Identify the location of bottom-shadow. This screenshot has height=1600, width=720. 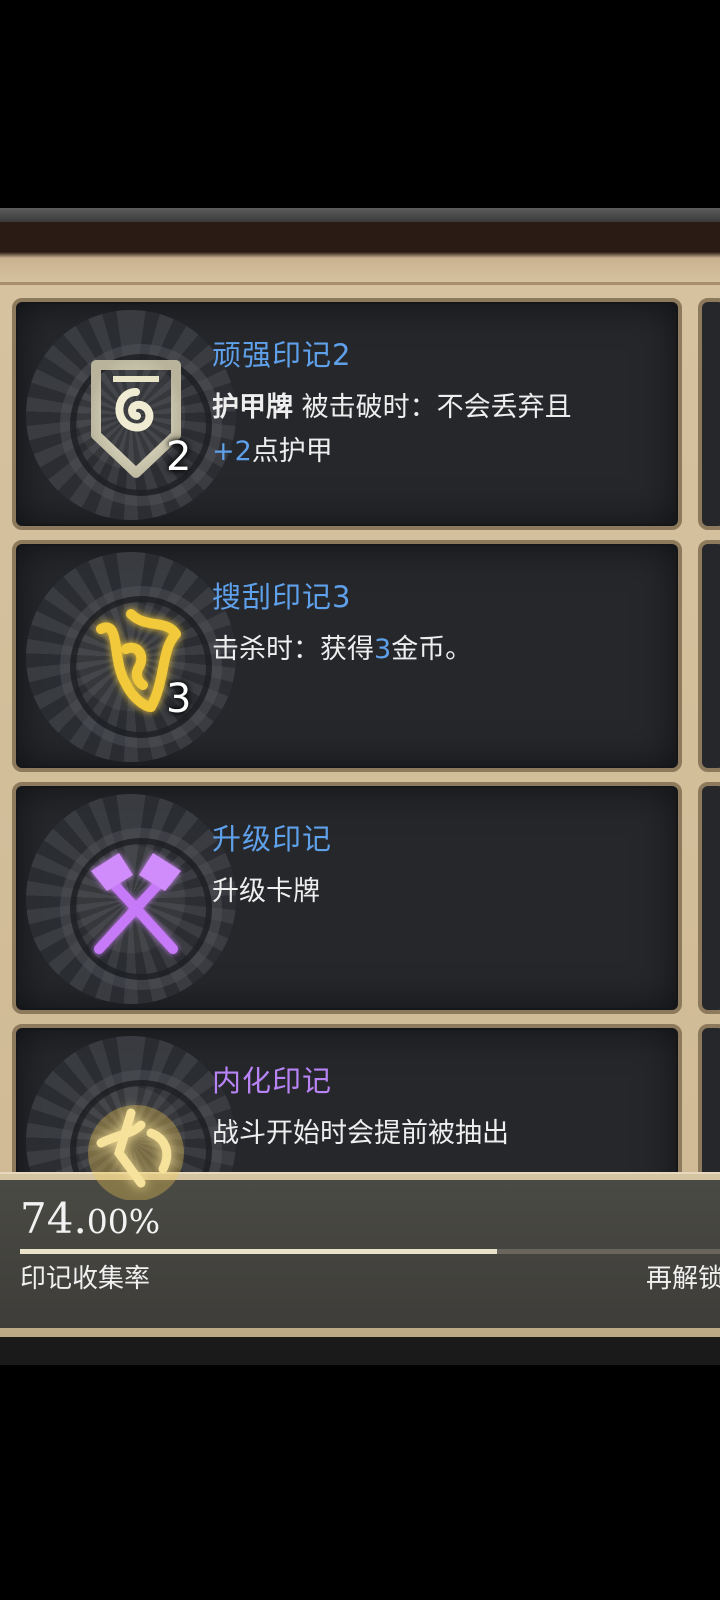
(360, 1352).